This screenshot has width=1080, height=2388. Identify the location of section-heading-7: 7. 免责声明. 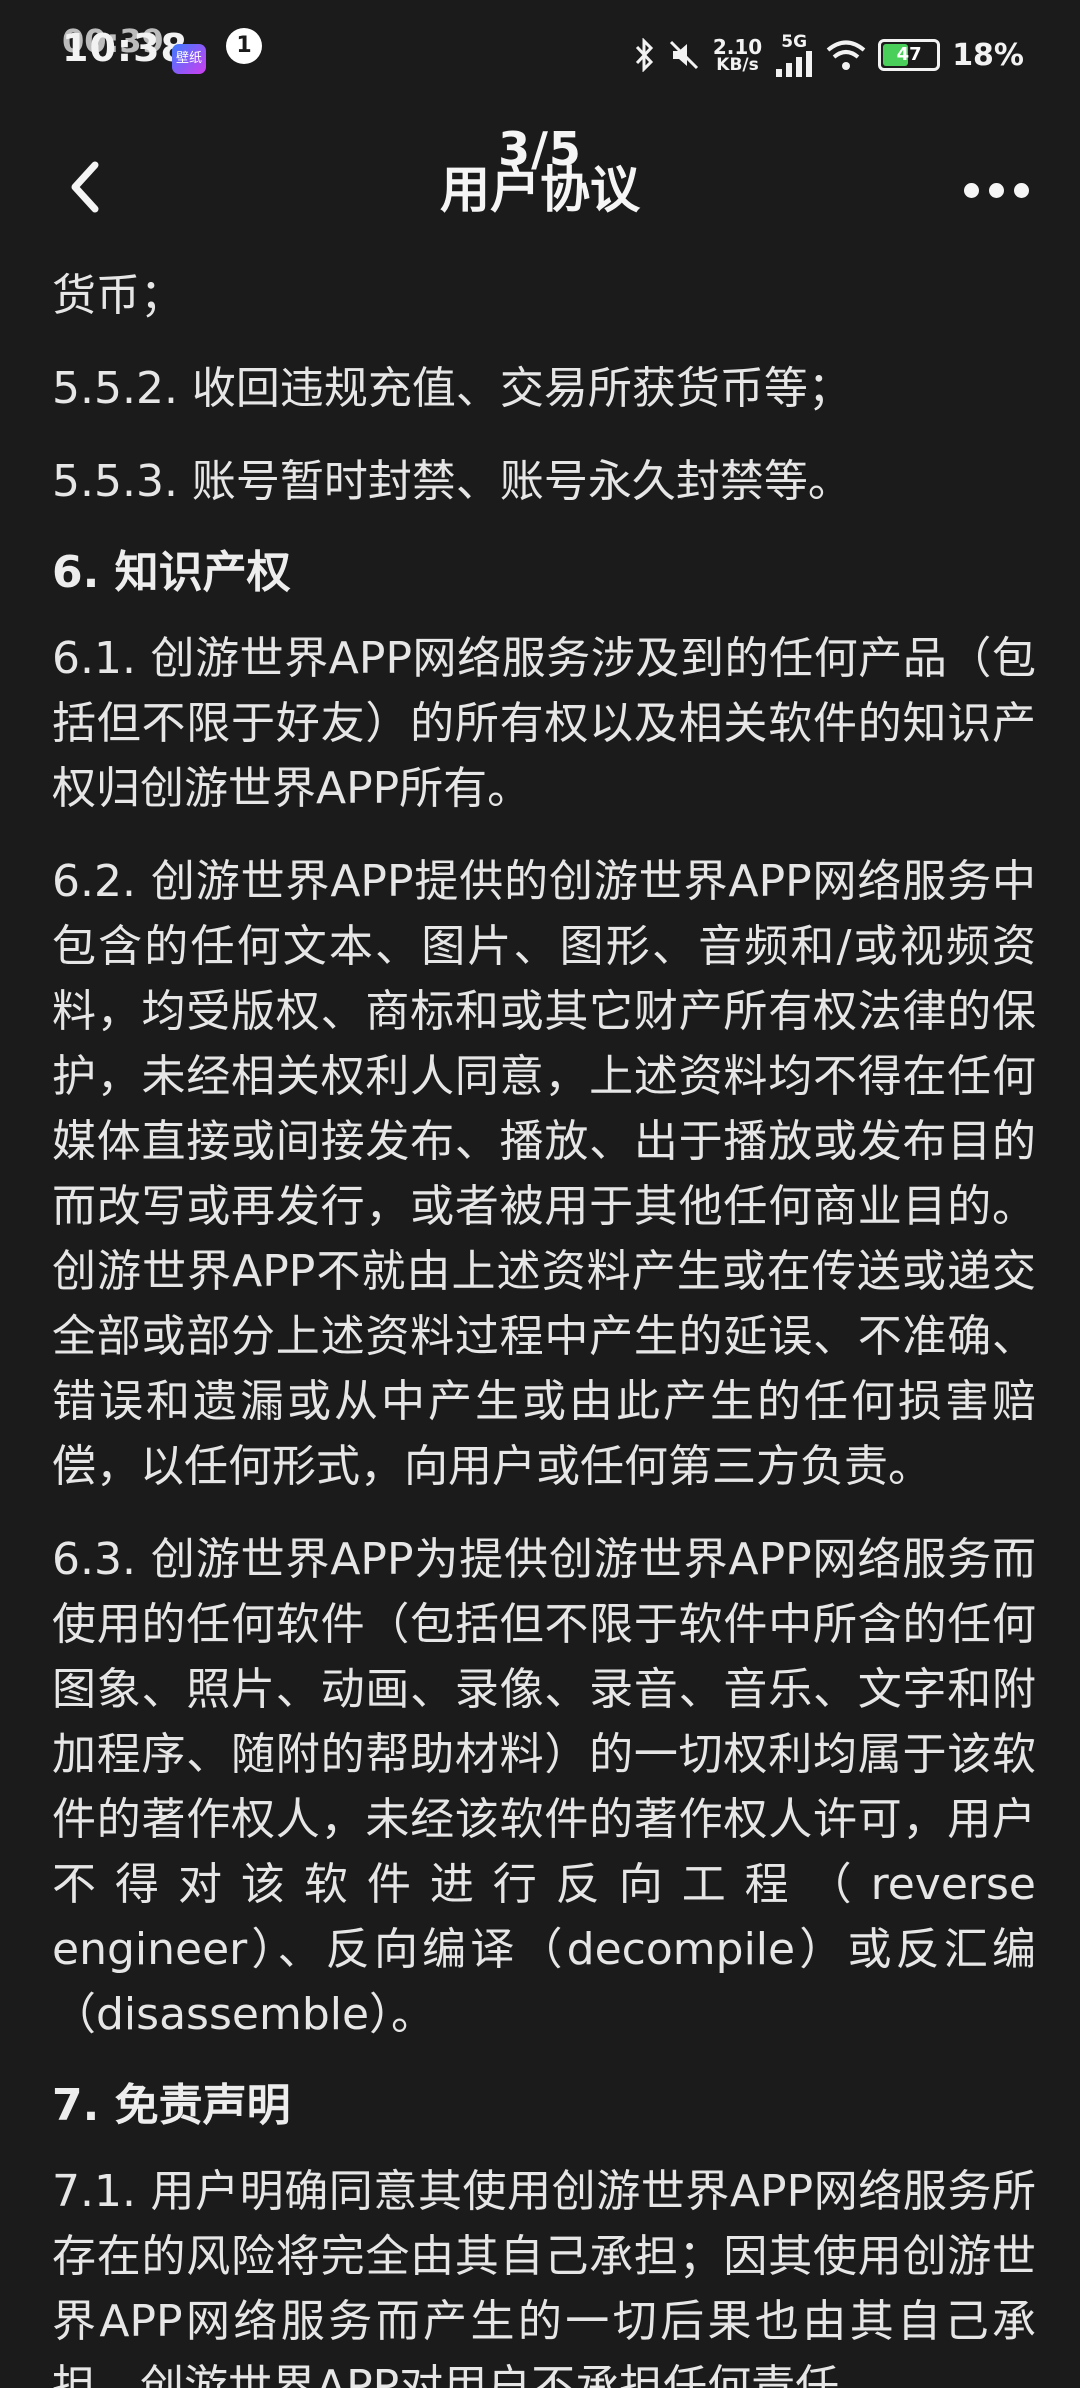
(171, 2105).